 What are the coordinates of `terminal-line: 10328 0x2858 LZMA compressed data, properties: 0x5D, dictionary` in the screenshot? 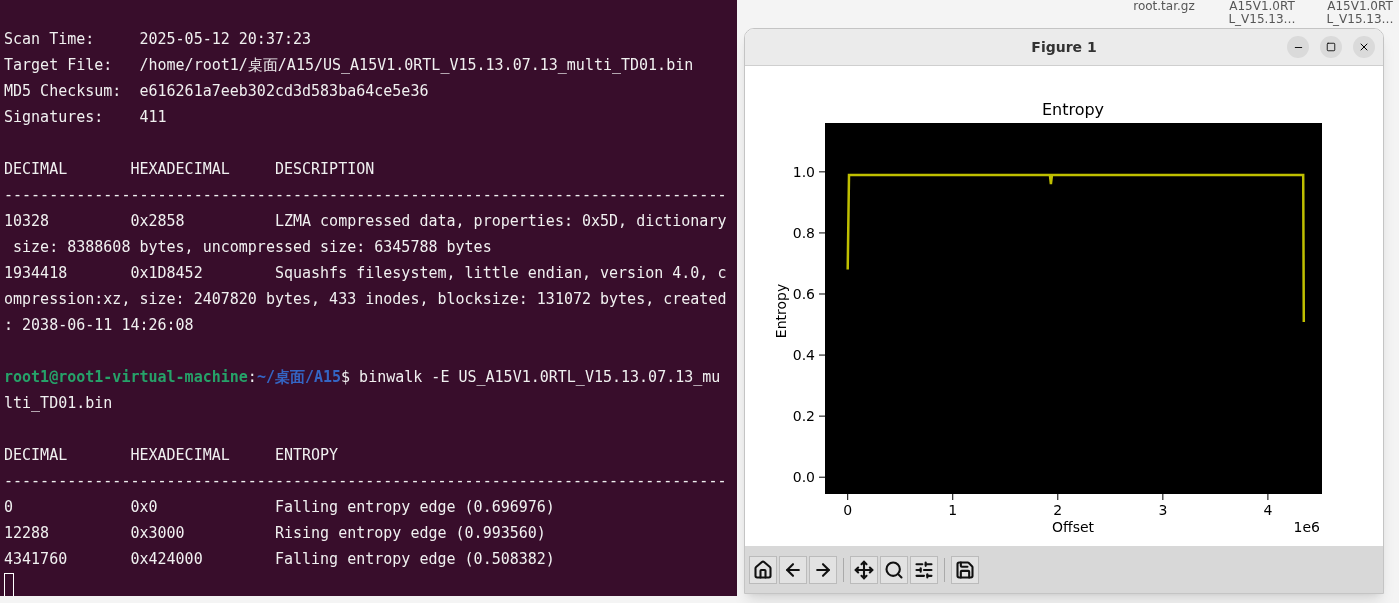 It's located at (365, 221).